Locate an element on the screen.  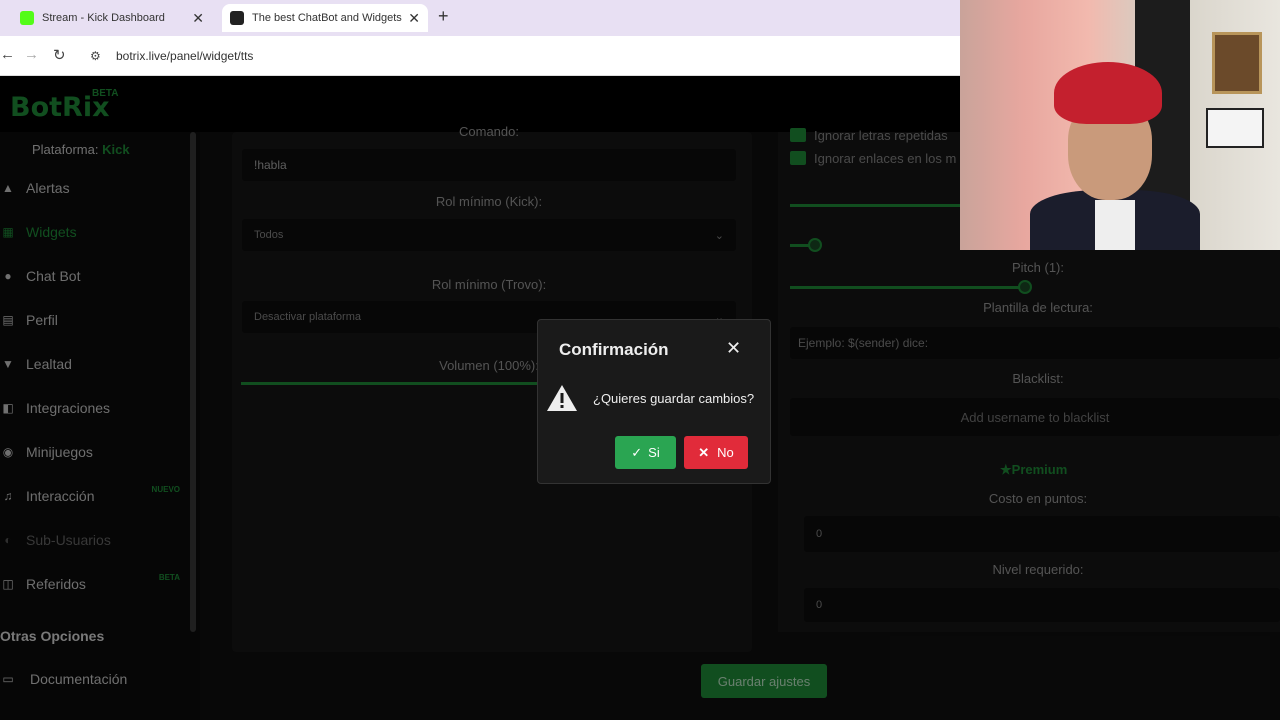
botrix-favicon-icon is located at coordinates (237, 18).